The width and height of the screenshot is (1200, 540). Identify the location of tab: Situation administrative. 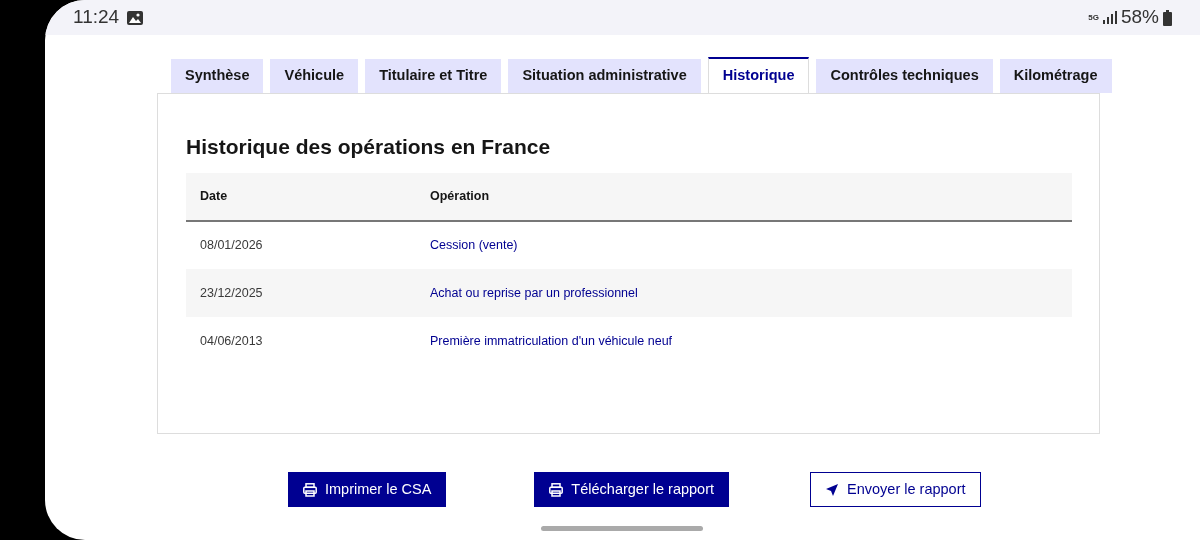
(604, 76).